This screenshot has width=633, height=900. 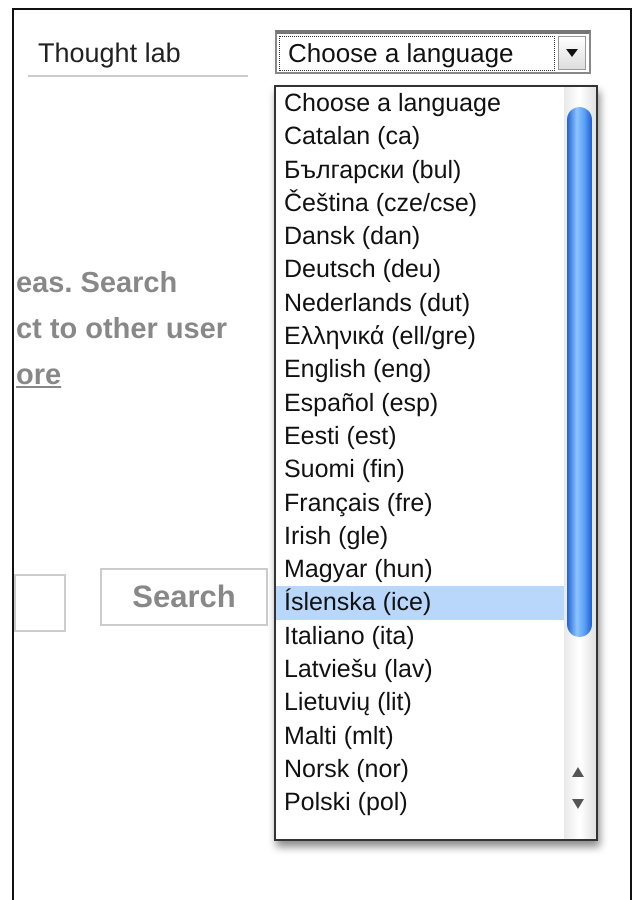 What do you see at coordinates (579, 372) in the screenshot?
I see `scroll-thumb` at bounding box center [579, 372].